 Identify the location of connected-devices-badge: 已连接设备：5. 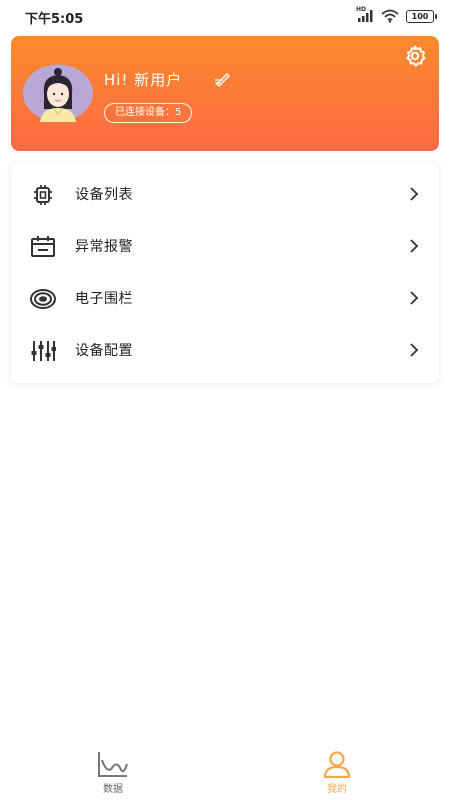
(148, 113).